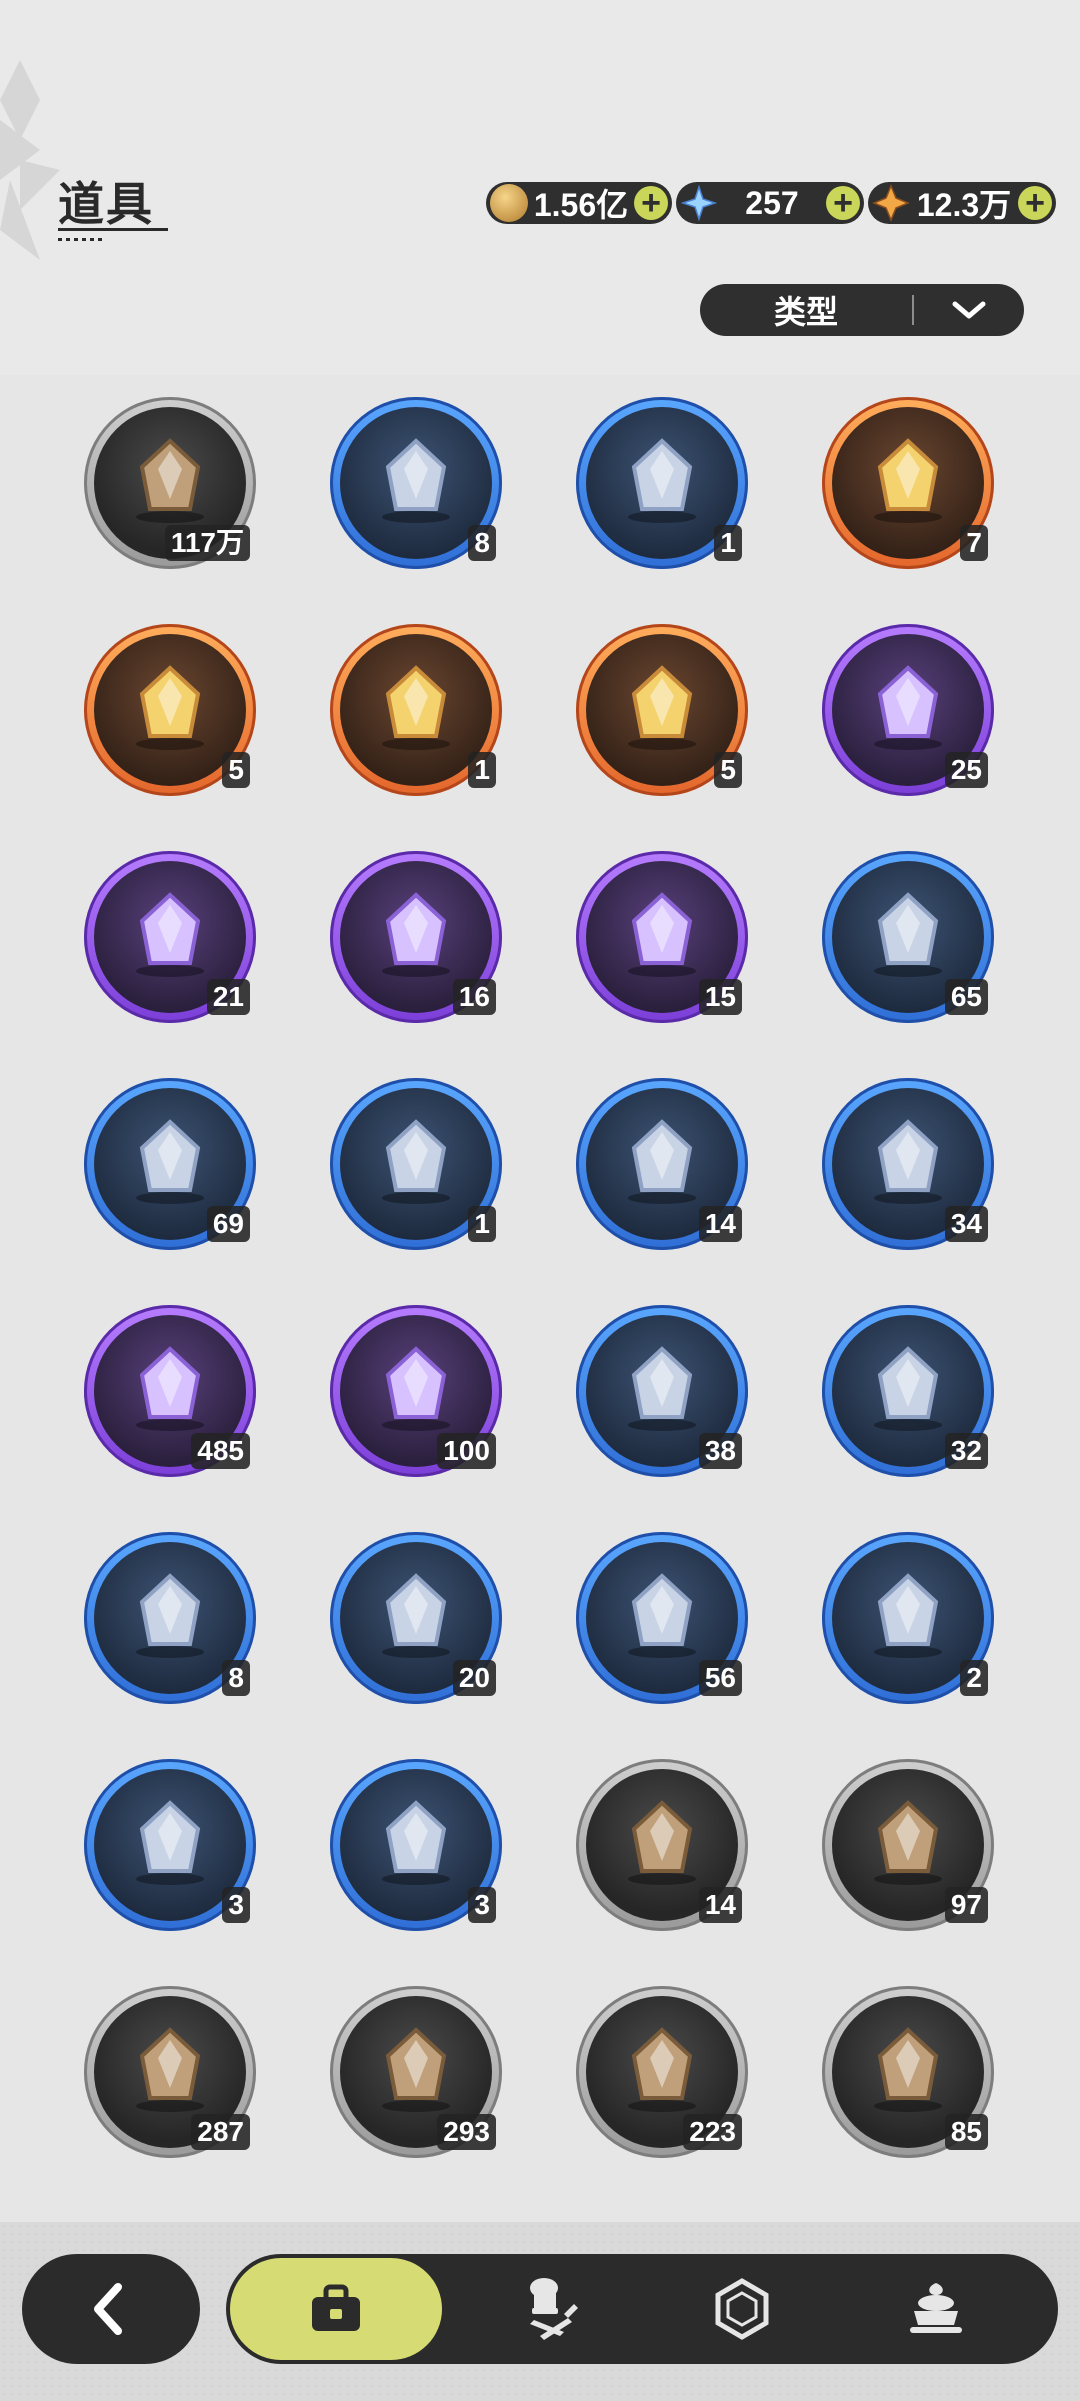 The image size is (1080, 2401). I want to click on item-slot: 34, so click(908, 1164).